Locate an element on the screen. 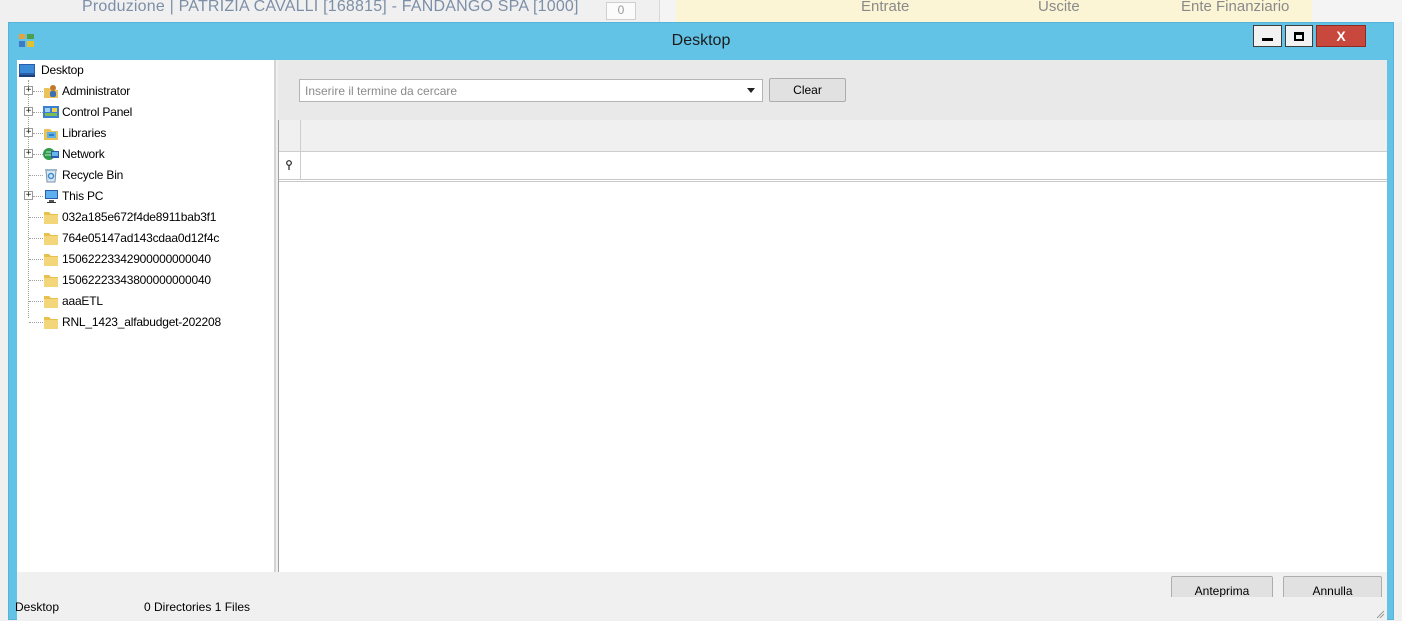 This screenshot has height=621, width=1402. tree-item-administrator: + Administrator is located at coordinates (145, 91).